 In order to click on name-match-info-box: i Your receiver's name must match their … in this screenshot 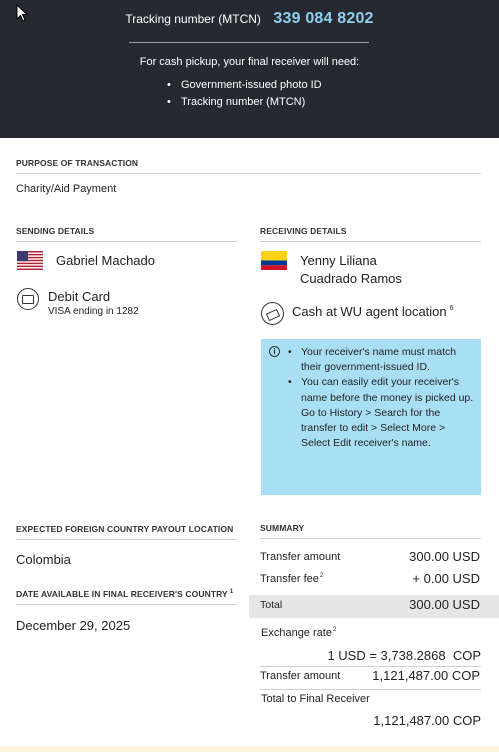, I will do `click(371, 417)`.